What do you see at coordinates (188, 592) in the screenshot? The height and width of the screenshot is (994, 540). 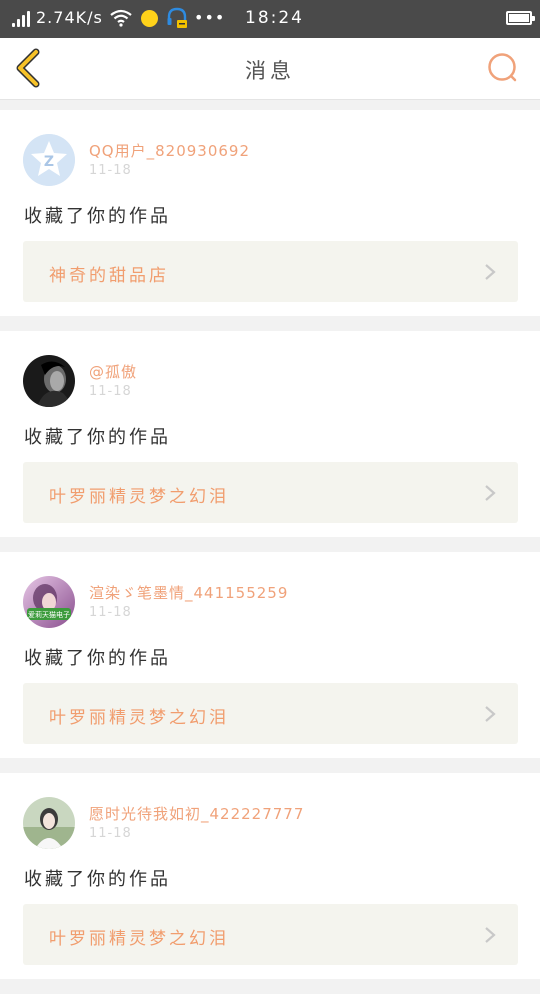 I see `username: 渲染ゞ笔墨情_441155259` at bounding box center [188, 592].